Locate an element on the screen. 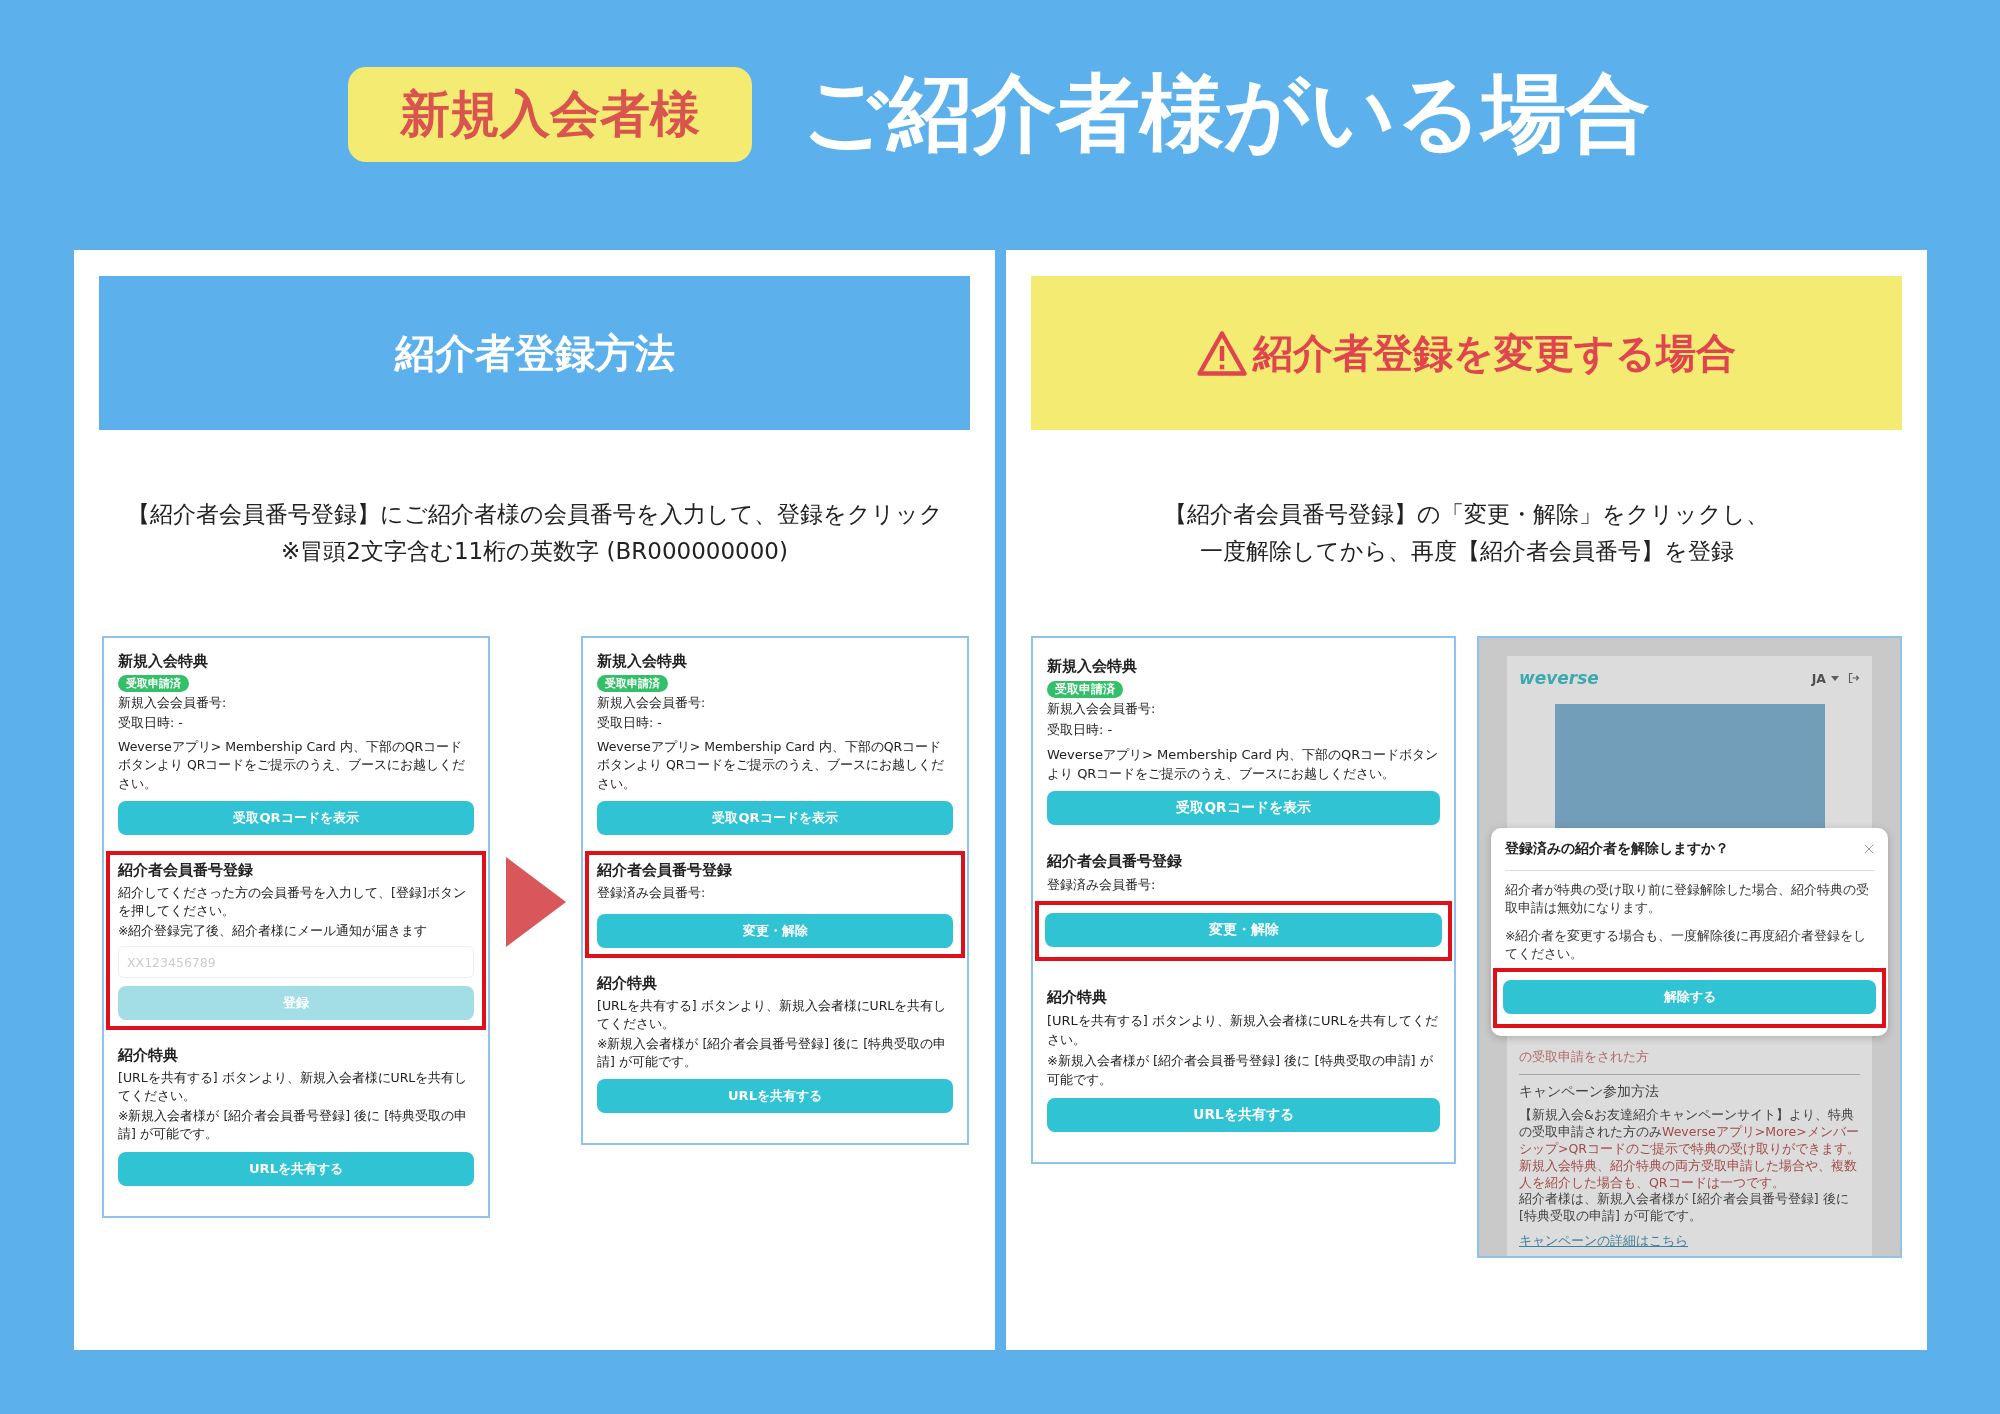  info-text: ※紹介登録完了後、紹介者様にメール通知が届きます is located at coordinates (273, 930).